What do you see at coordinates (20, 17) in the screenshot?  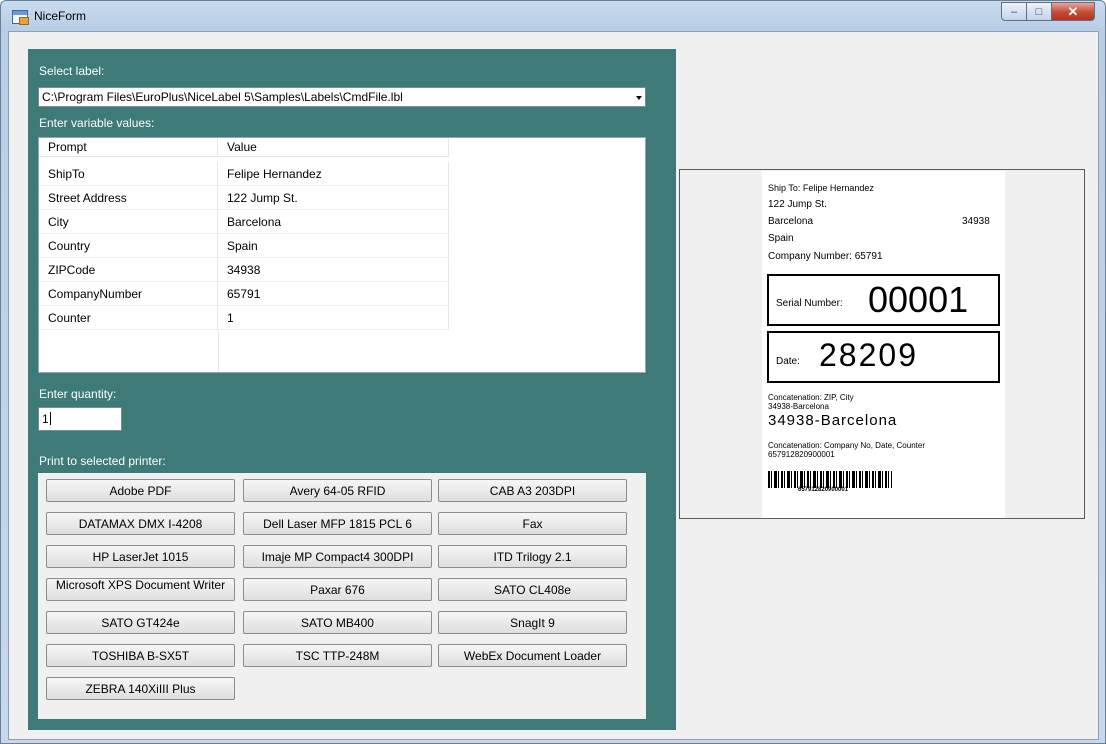 I see `app-icon` at bounding box center [20, 17].